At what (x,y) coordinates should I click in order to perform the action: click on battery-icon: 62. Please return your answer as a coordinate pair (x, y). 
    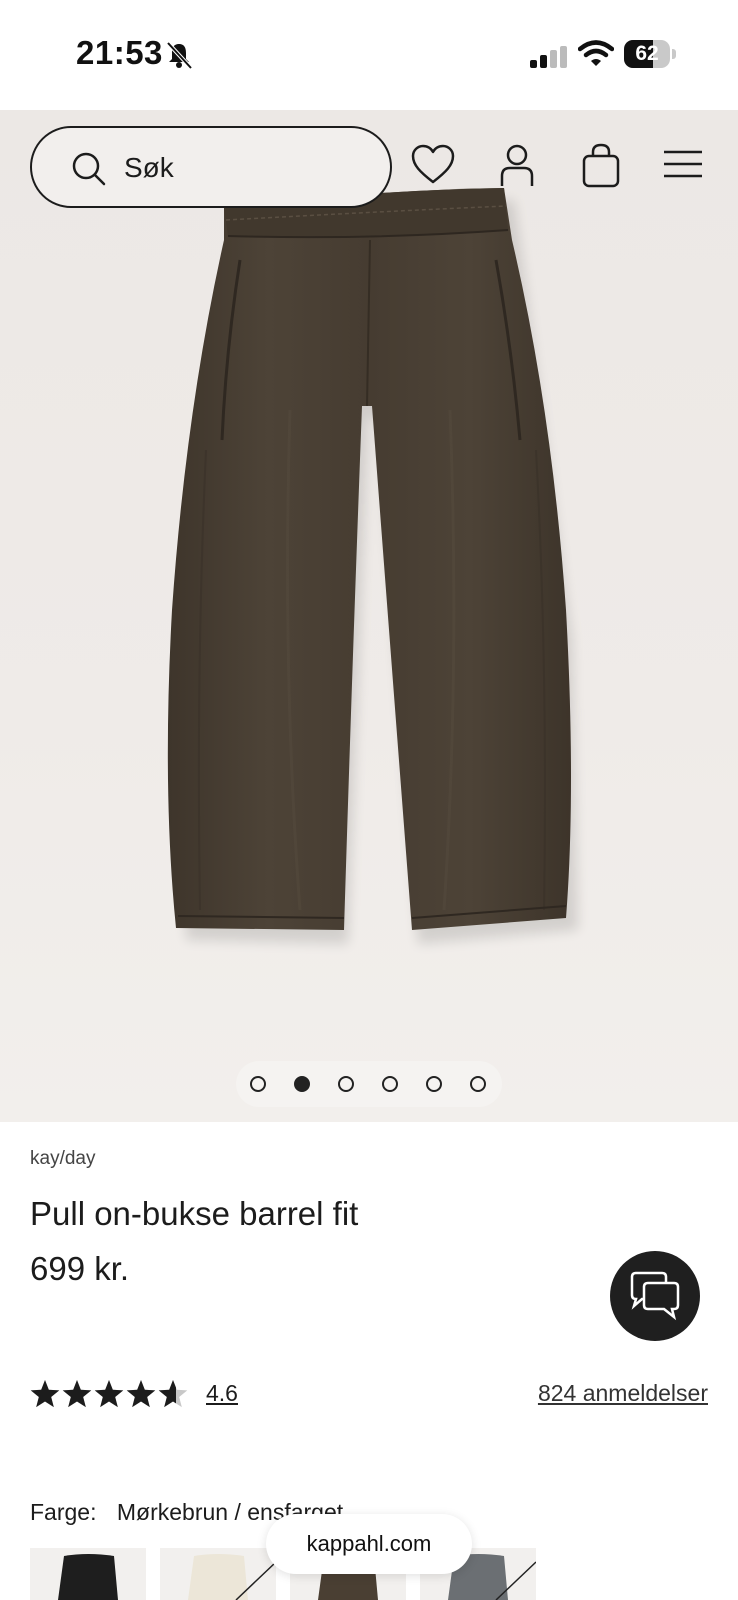
    Looking at the image, I should click on (650, 54).